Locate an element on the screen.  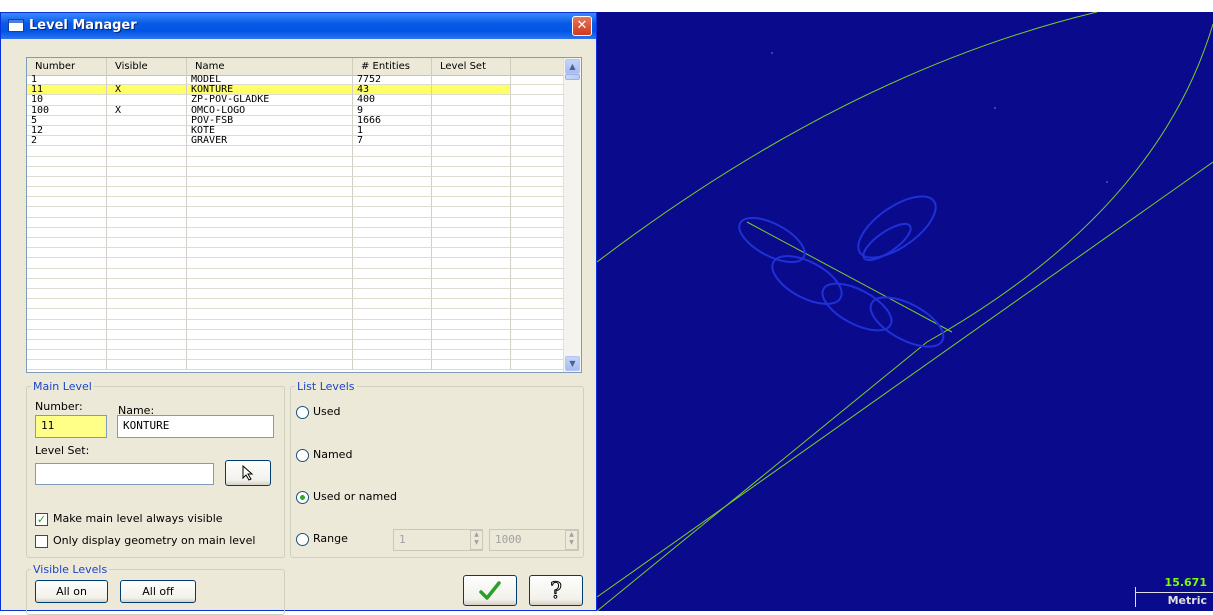
select-level-set-button is located at coordinates (248, 473).